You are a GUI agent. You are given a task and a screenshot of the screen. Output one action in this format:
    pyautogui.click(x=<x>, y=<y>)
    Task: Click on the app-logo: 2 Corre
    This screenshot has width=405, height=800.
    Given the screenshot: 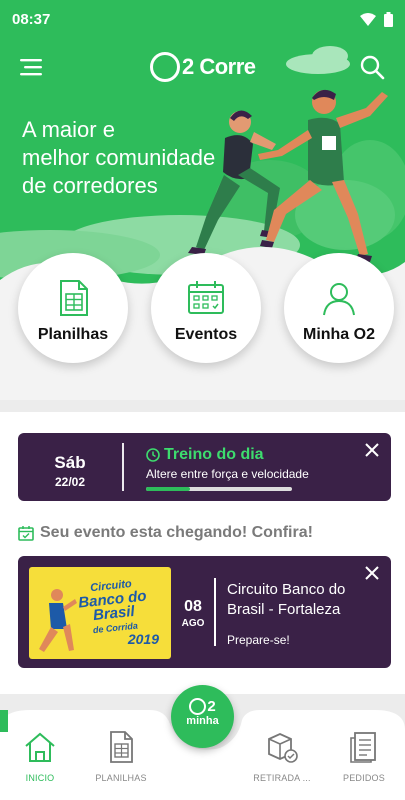 What is the action you would take?
    pyautogui.click(x=203, y=67)
    